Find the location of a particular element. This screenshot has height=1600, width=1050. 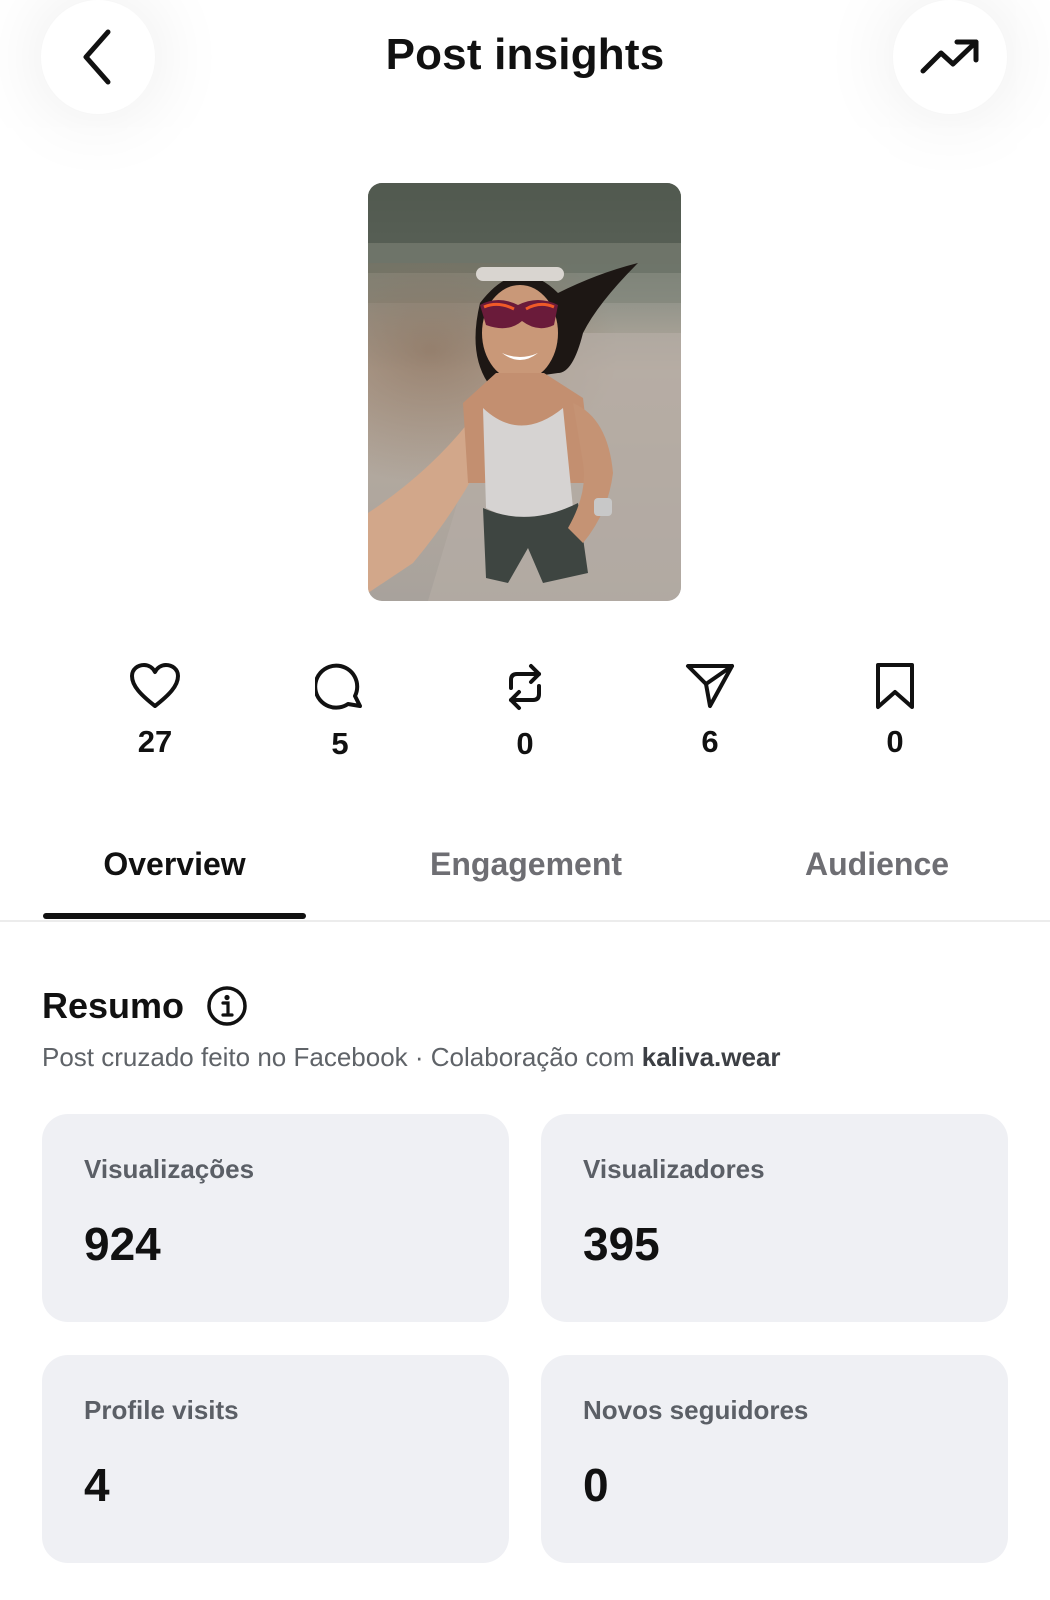

shares-count: 6 is located at coordinates (710, 741).